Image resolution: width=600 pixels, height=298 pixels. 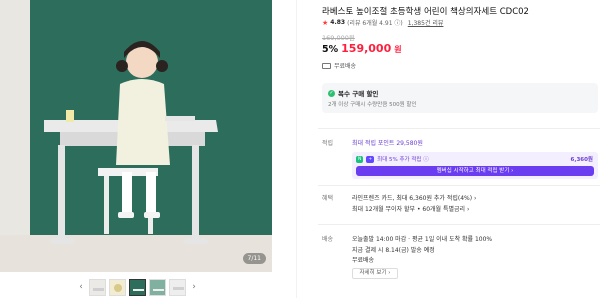 I want to click on vertical-divider, so click(x=296, y=149).